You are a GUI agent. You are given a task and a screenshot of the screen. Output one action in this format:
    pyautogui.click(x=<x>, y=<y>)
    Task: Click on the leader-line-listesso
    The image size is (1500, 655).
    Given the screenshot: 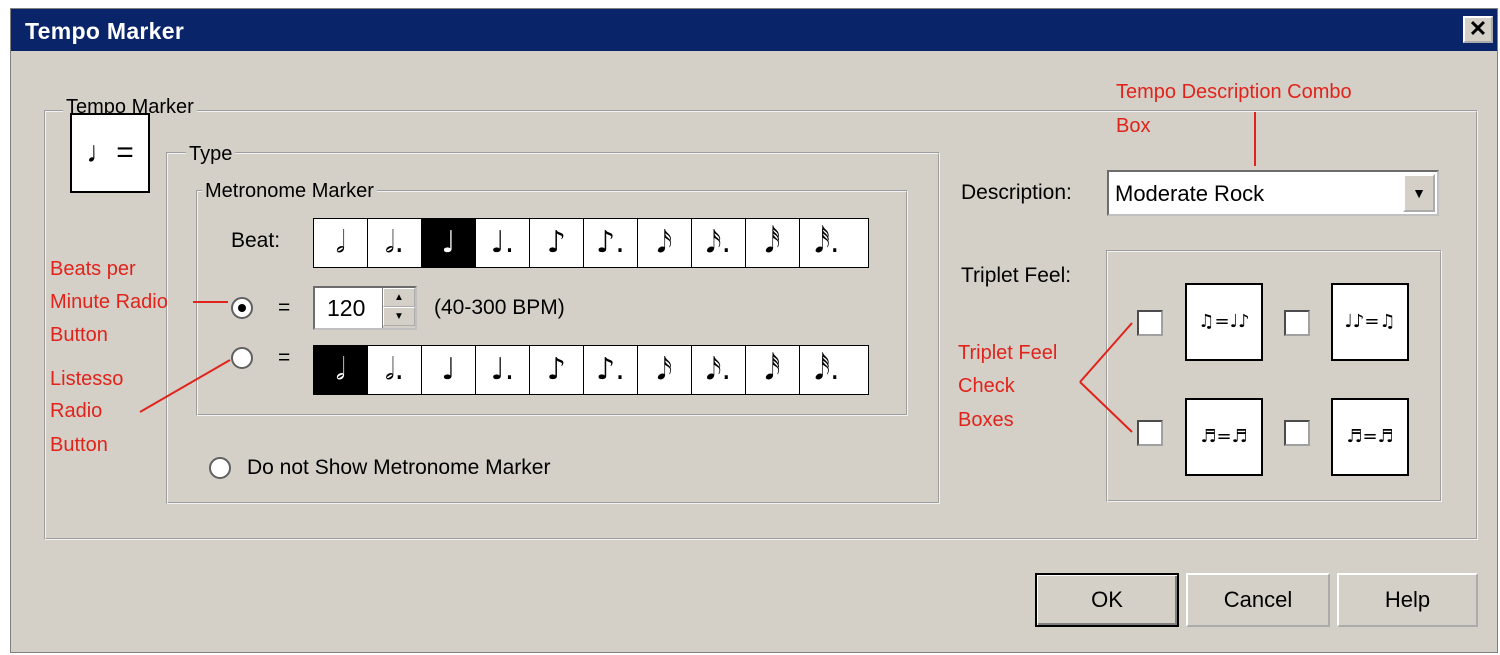 What is the action you would take?
    pyautogui.click(x=185, y=386)
    